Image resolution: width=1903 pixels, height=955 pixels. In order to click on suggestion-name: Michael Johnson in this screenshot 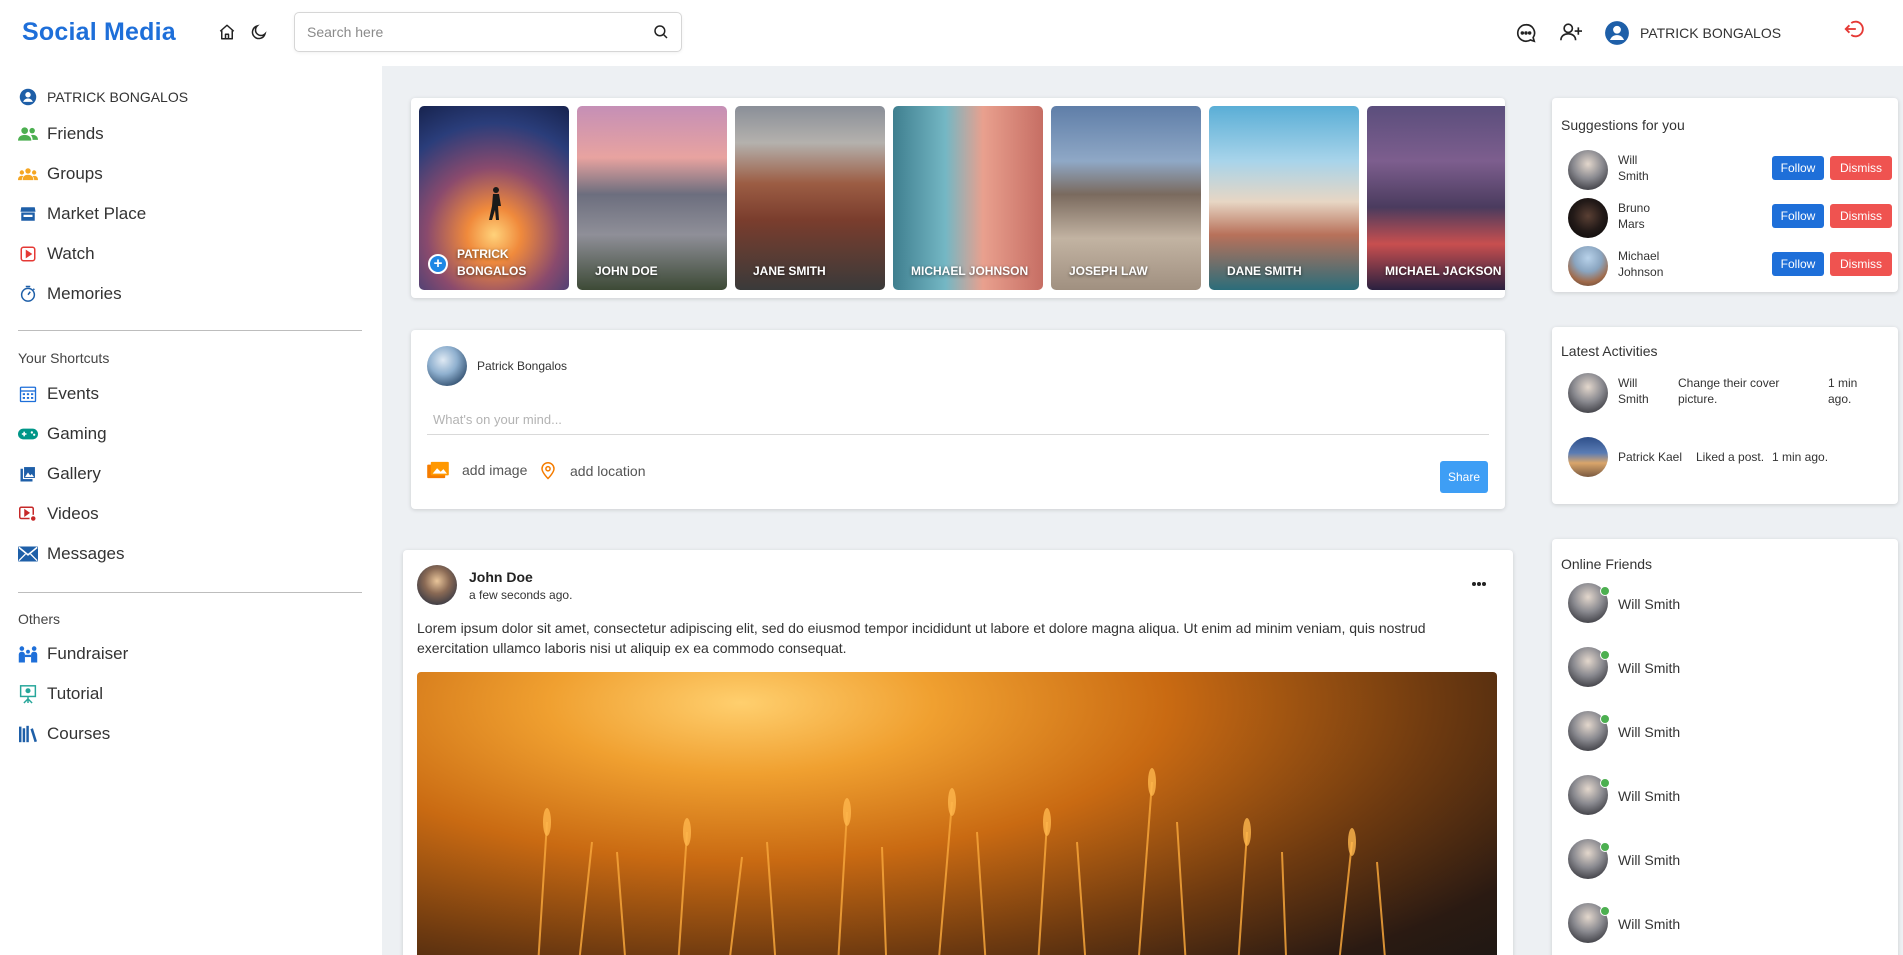, I will do `click(1640, 264)`.